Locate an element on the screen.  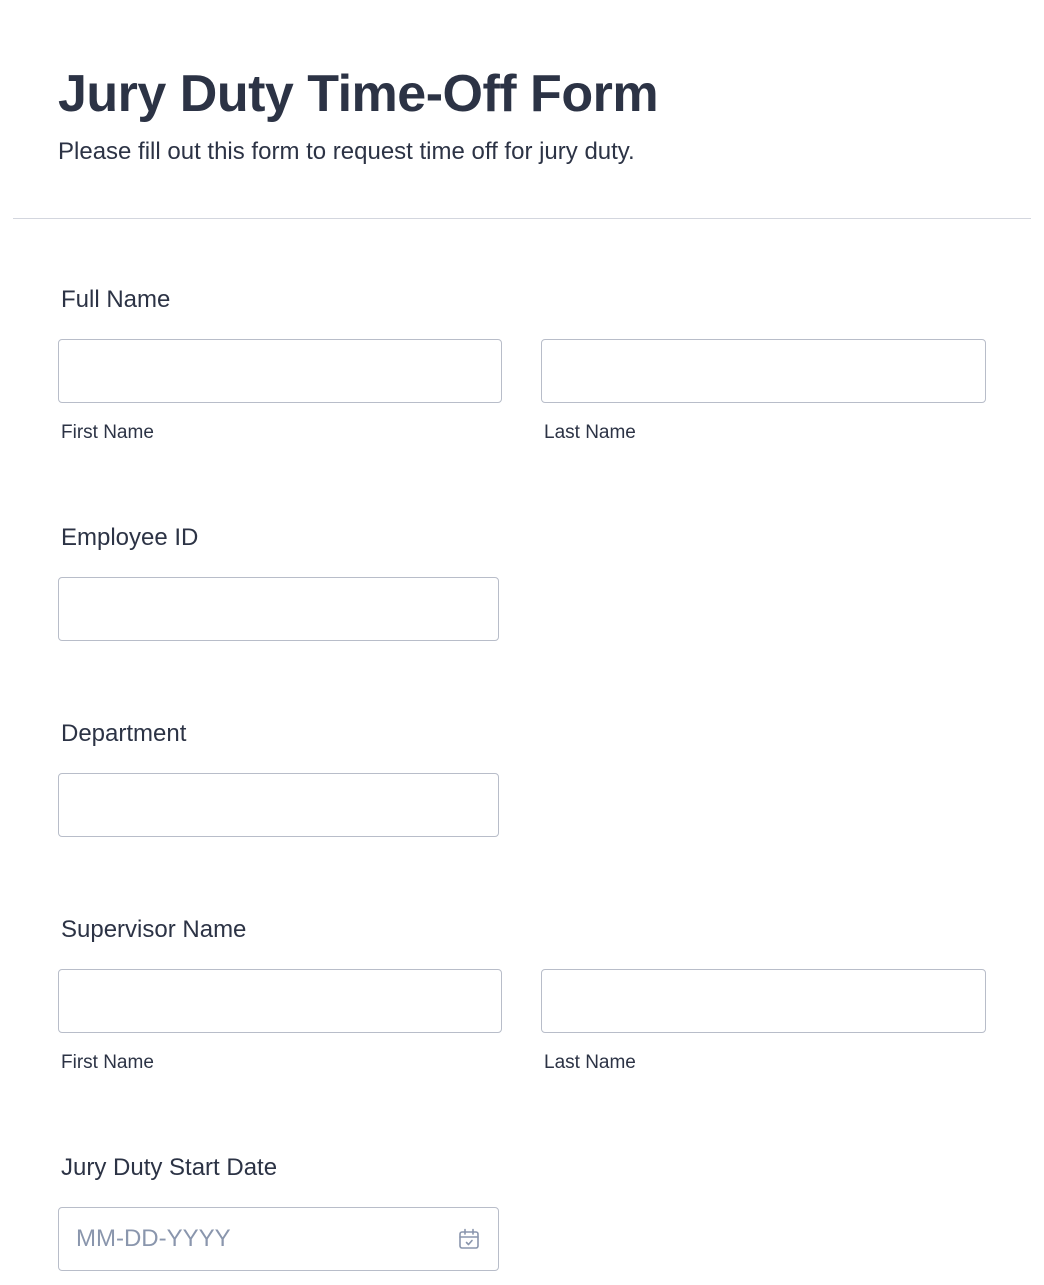
employee-id-field: Employee ID is located at coordinates (523, 583).